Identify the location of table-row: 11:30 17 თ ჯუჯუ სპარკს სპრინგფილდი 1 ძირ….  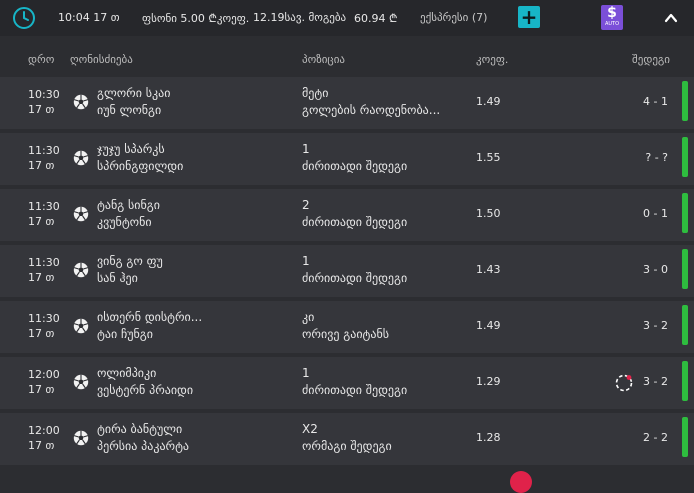
(347, 159).